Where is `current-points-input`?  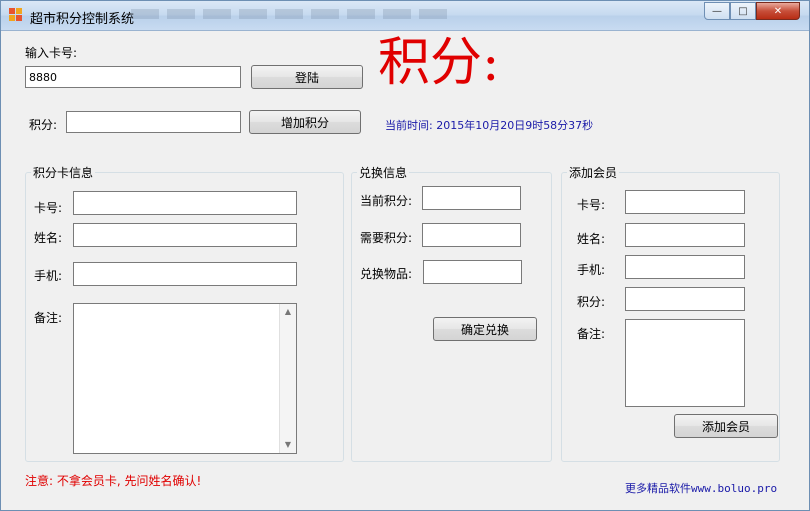
current-points-input is located at coordinates (471, 198).